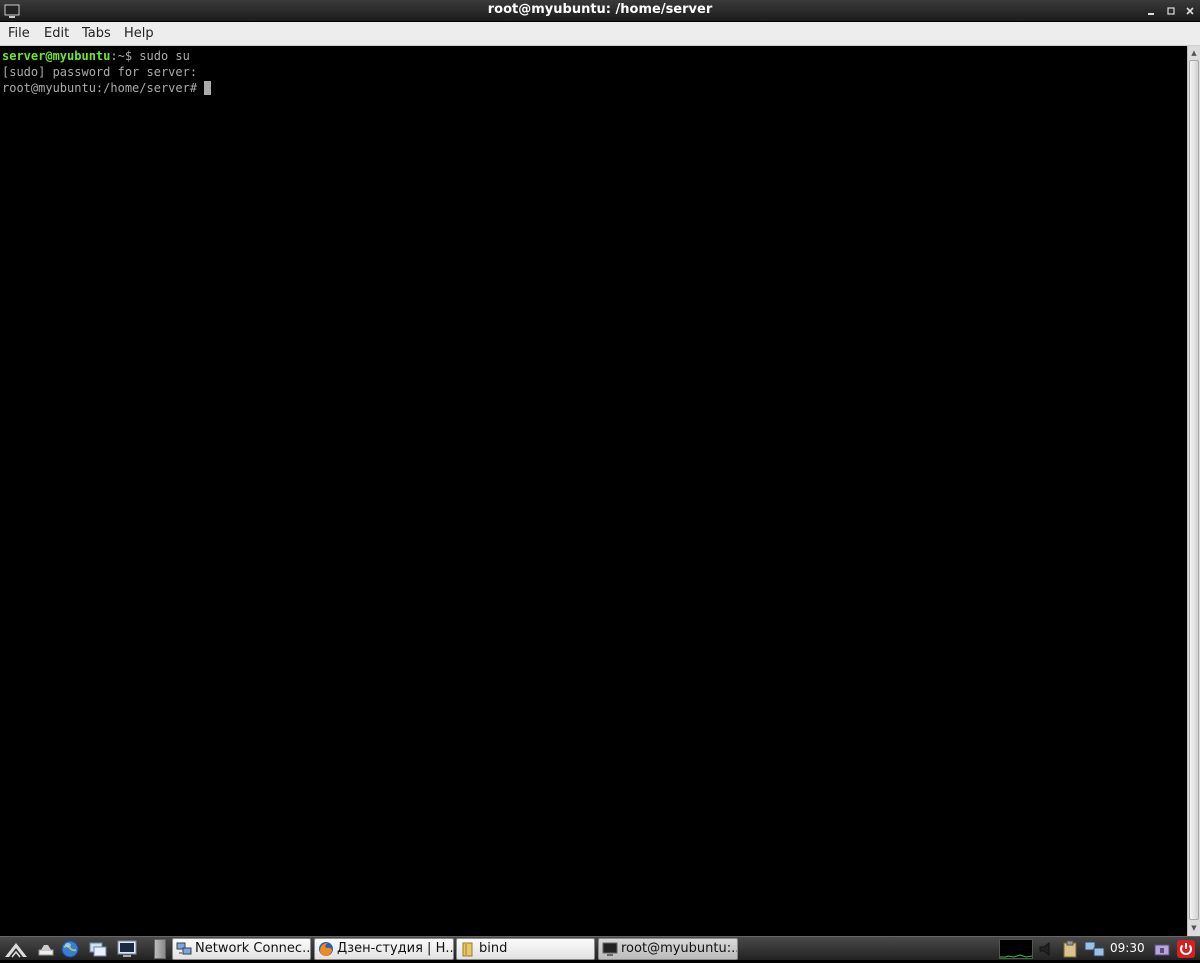  Describe the element at coordinates (1070, 949) in the screenshot. I see `clipboard-icon` at that location.